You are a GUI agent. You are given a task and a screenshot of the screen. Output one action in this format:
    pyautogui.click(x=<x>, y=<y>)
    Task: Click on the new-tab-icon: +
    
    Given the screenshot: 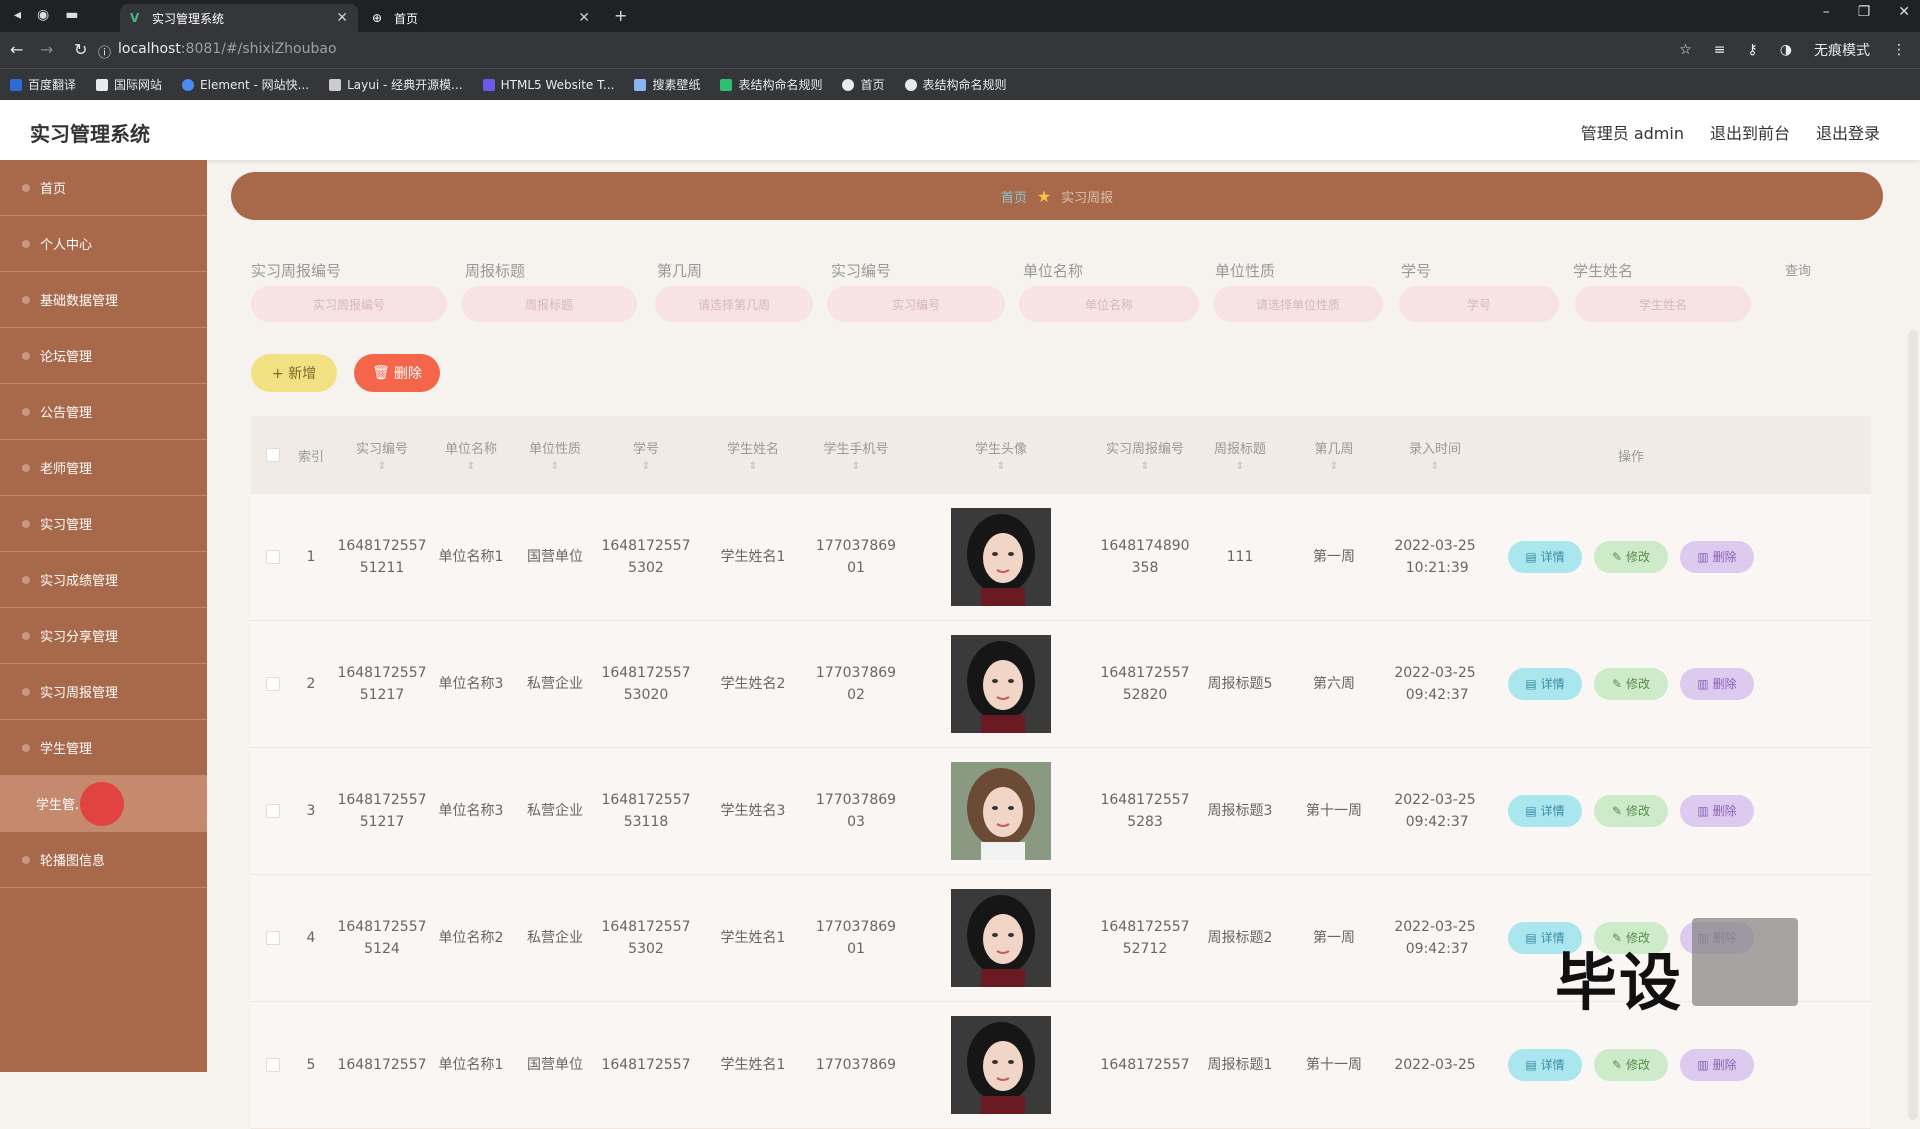 What is the action you would take?
    pyautogui.click(x=620, y=15)
    